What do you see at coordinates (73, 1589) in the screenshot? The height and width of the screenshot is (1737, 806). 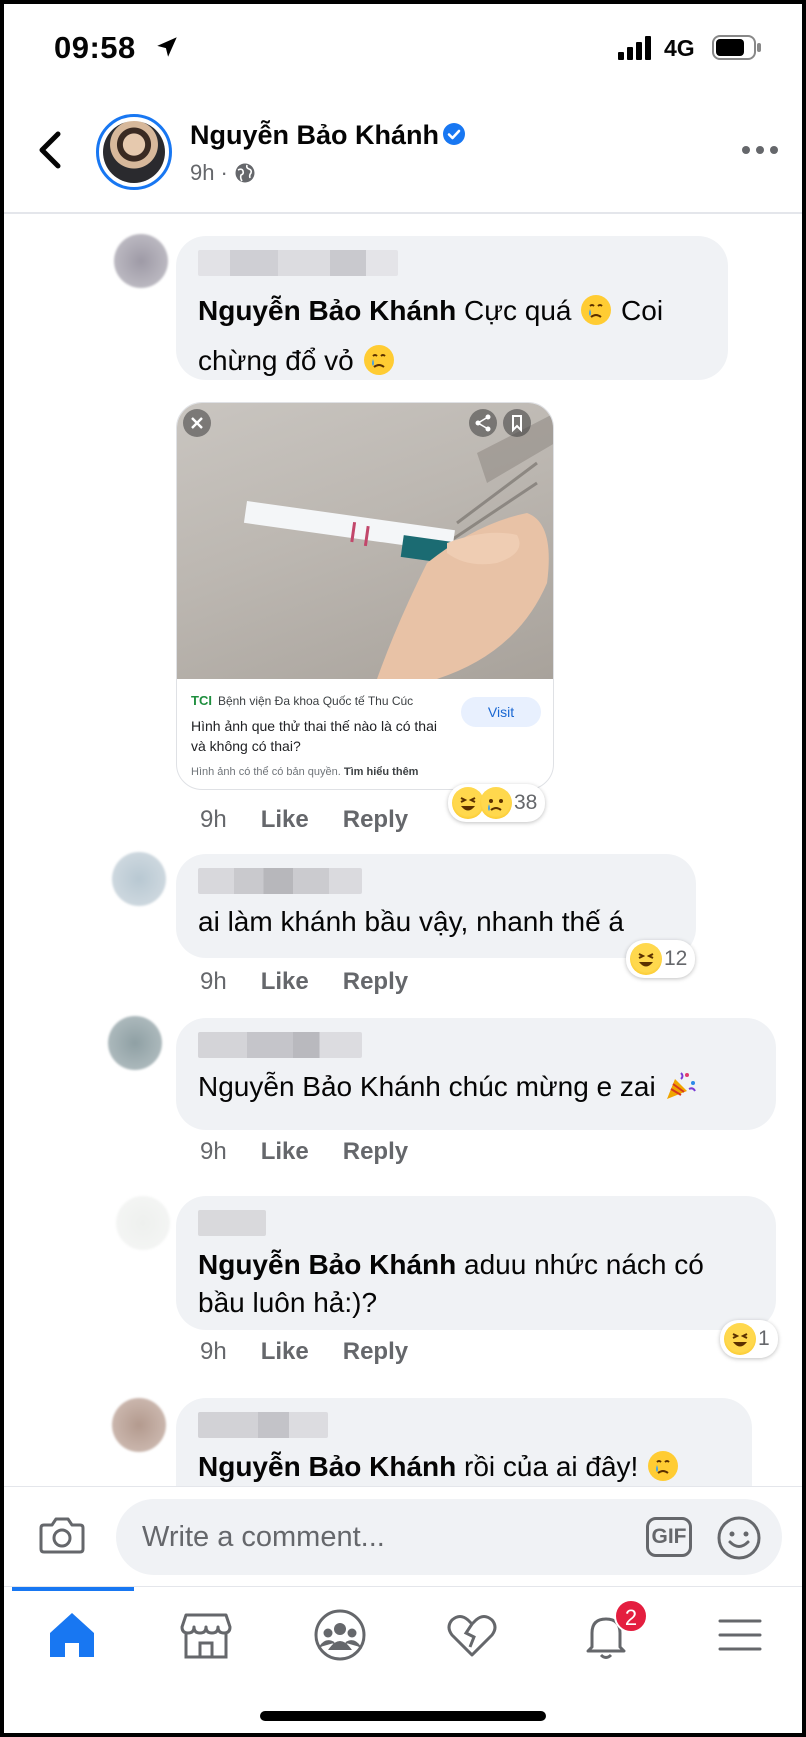 I see `active-tab-indicator` at bounding box center [73, 1589].